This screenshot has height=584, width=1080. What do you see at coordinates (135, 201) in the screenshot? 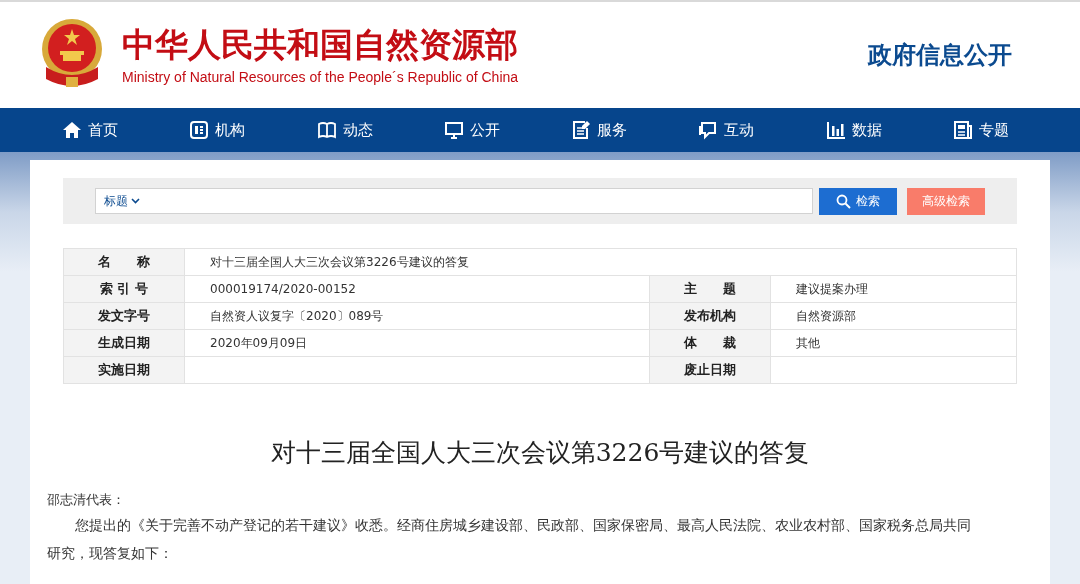
I see `chevron-down-icon` at bounding box center [135, 201].